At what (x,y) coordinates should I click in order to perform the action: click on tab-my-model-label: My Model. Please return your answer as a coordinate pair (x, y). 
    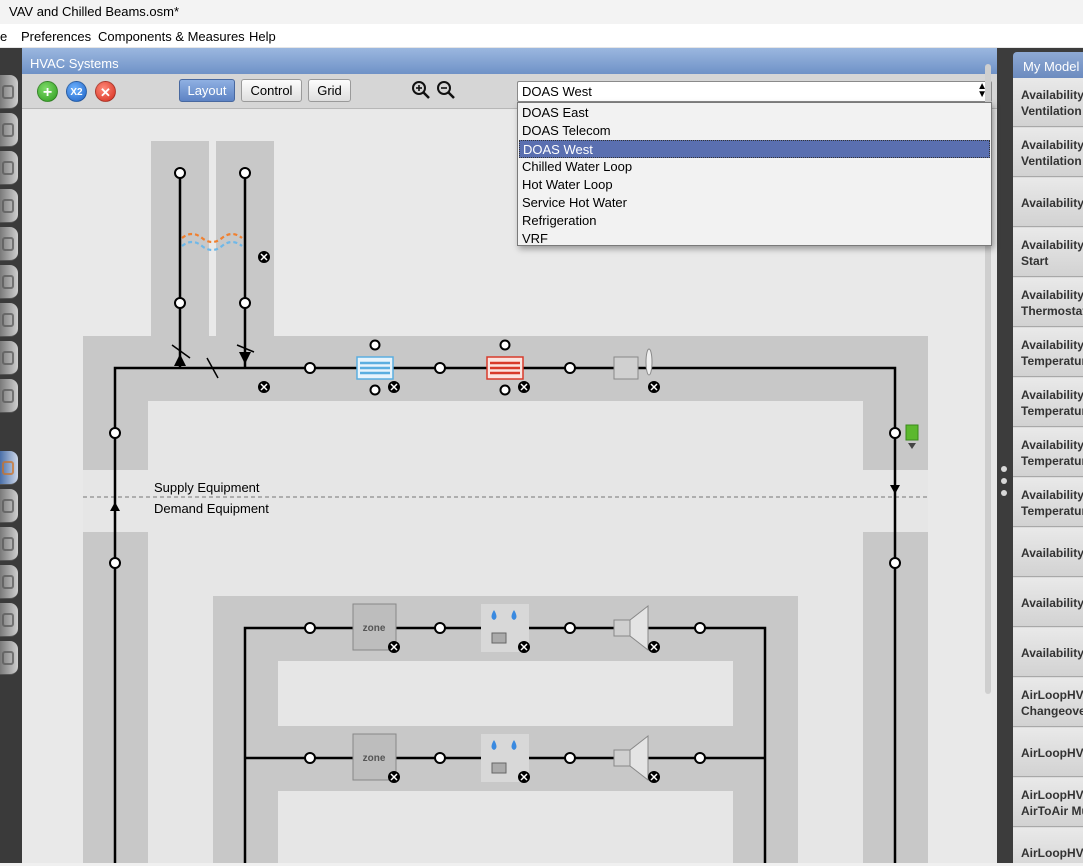
    Looking at the image, I should click on (1051, 66).